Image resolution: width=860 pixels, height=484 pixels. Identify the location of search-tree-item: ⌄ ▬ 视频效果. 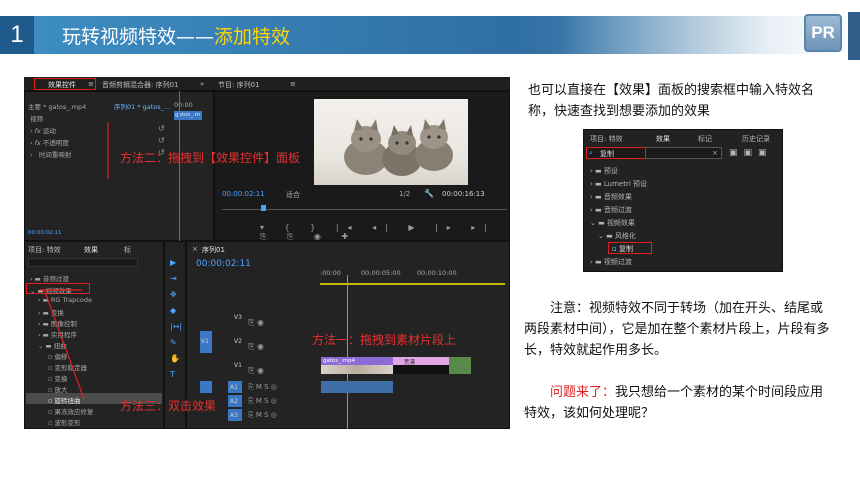
(612, 223).